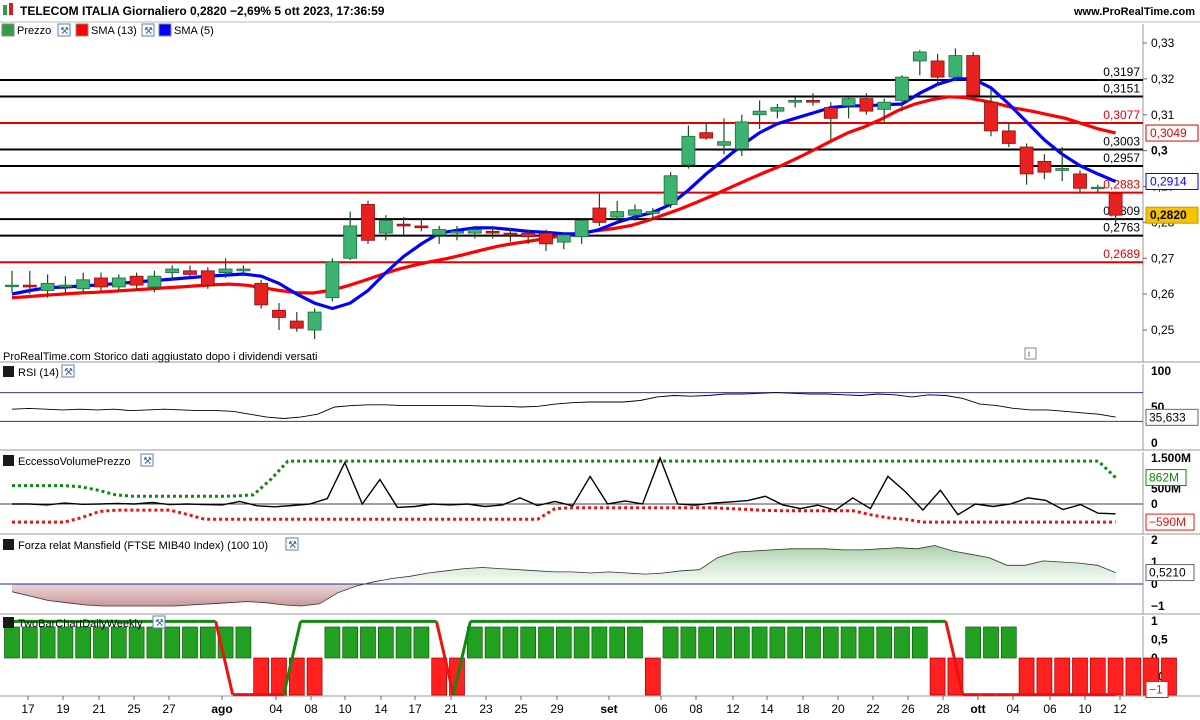 Image resolution: width=1200 pixels, height=720 pixels. Describe the element at coordinates (1163, 258) in the screenshot. I see `y-tick-label: 0,27` at that location.